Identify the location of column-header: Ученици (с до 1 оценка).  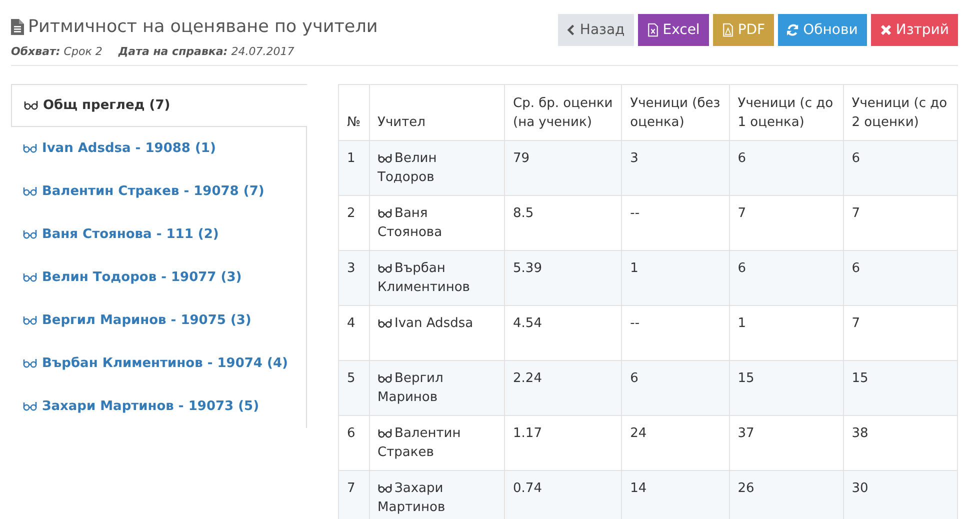
(786, 112).